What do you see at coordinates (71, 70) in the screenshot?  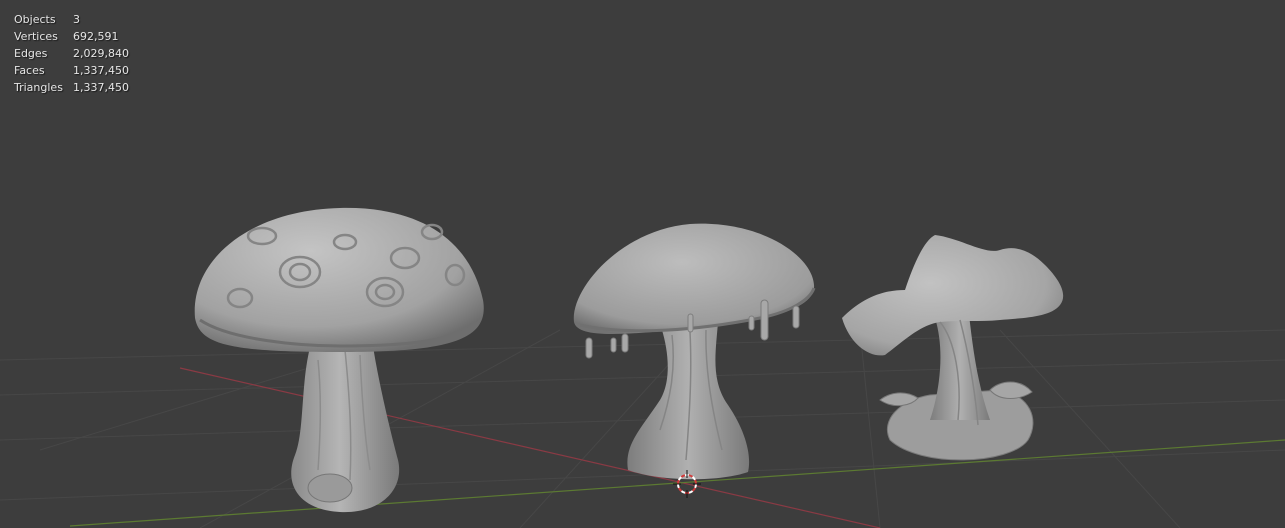 I see `stats-row-faces: Faces 1,337,450` at bounding box center [71, 70].